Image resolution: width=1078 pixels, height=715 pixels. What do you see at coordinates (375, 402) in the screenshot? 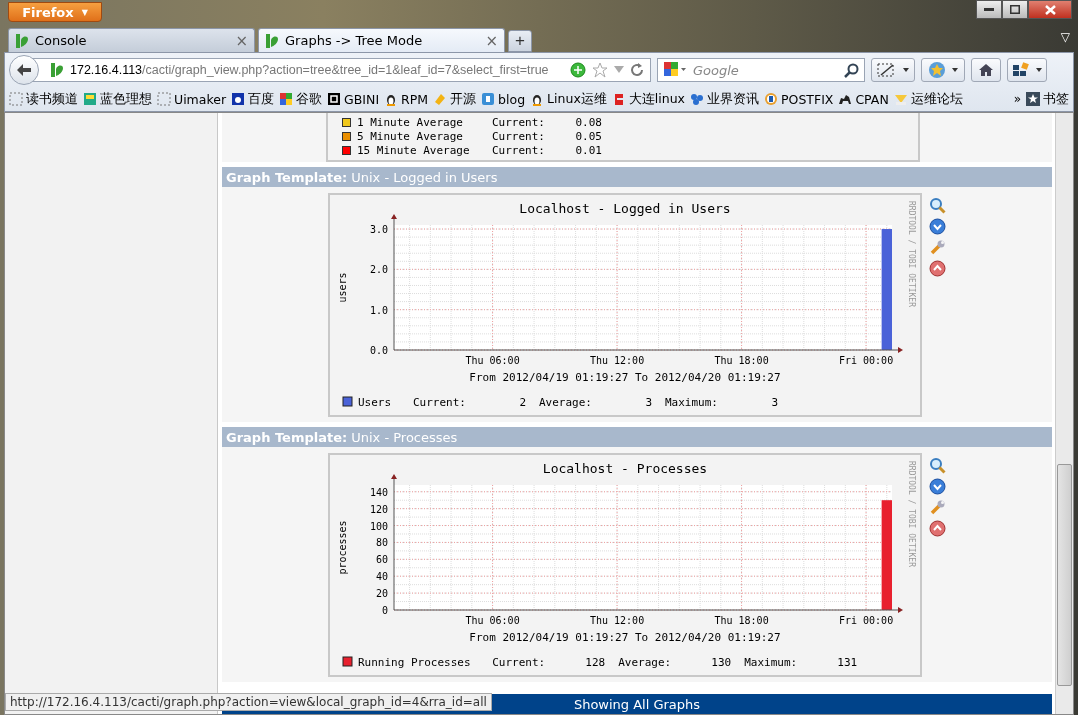
I see `legend-label: Users` at bounding box center [375, 402].